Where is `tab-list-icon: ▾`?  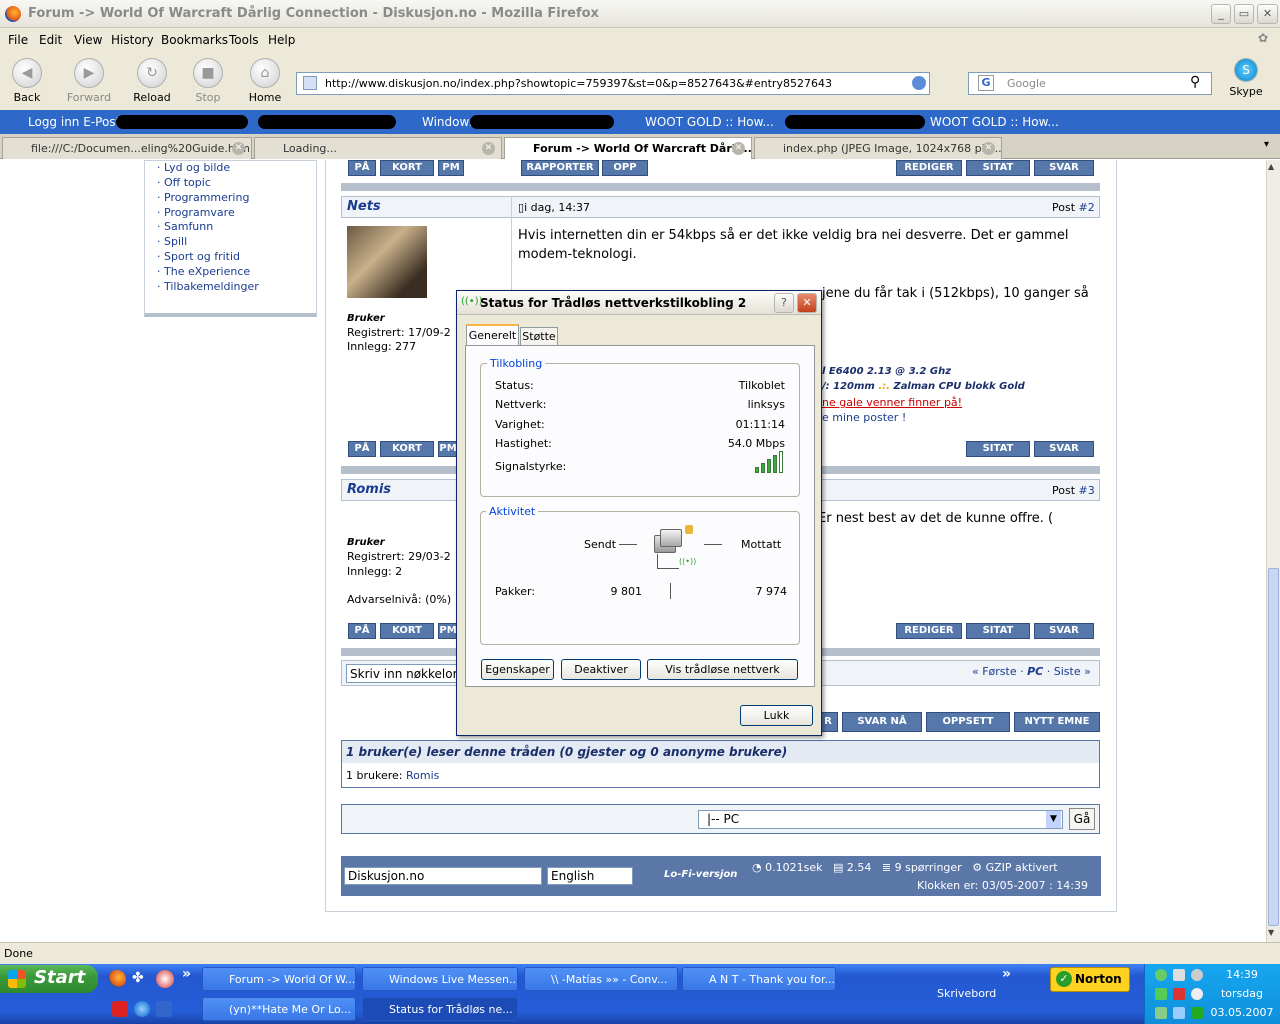 tab-list-icon: ▾ is located at coordinates (1266, 144).